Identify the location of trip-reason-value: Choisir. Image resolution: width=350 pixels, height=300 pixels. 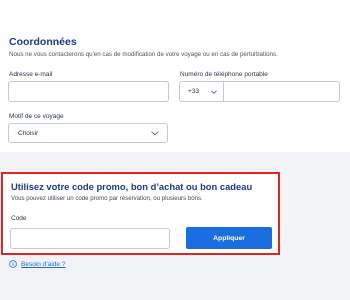
(28, 133).